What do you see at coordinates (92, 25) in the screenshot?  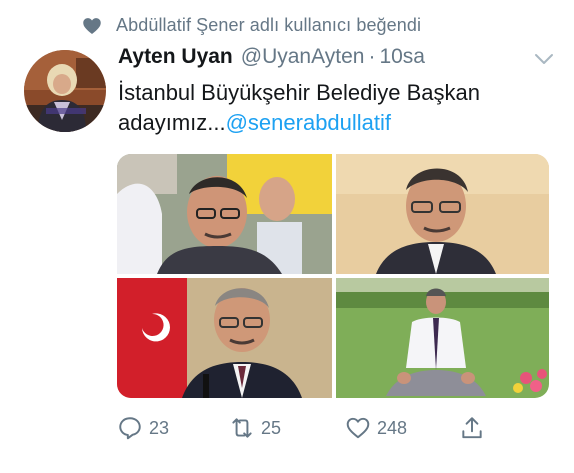 I see `heart-icon` at bounding box center [92, 25].